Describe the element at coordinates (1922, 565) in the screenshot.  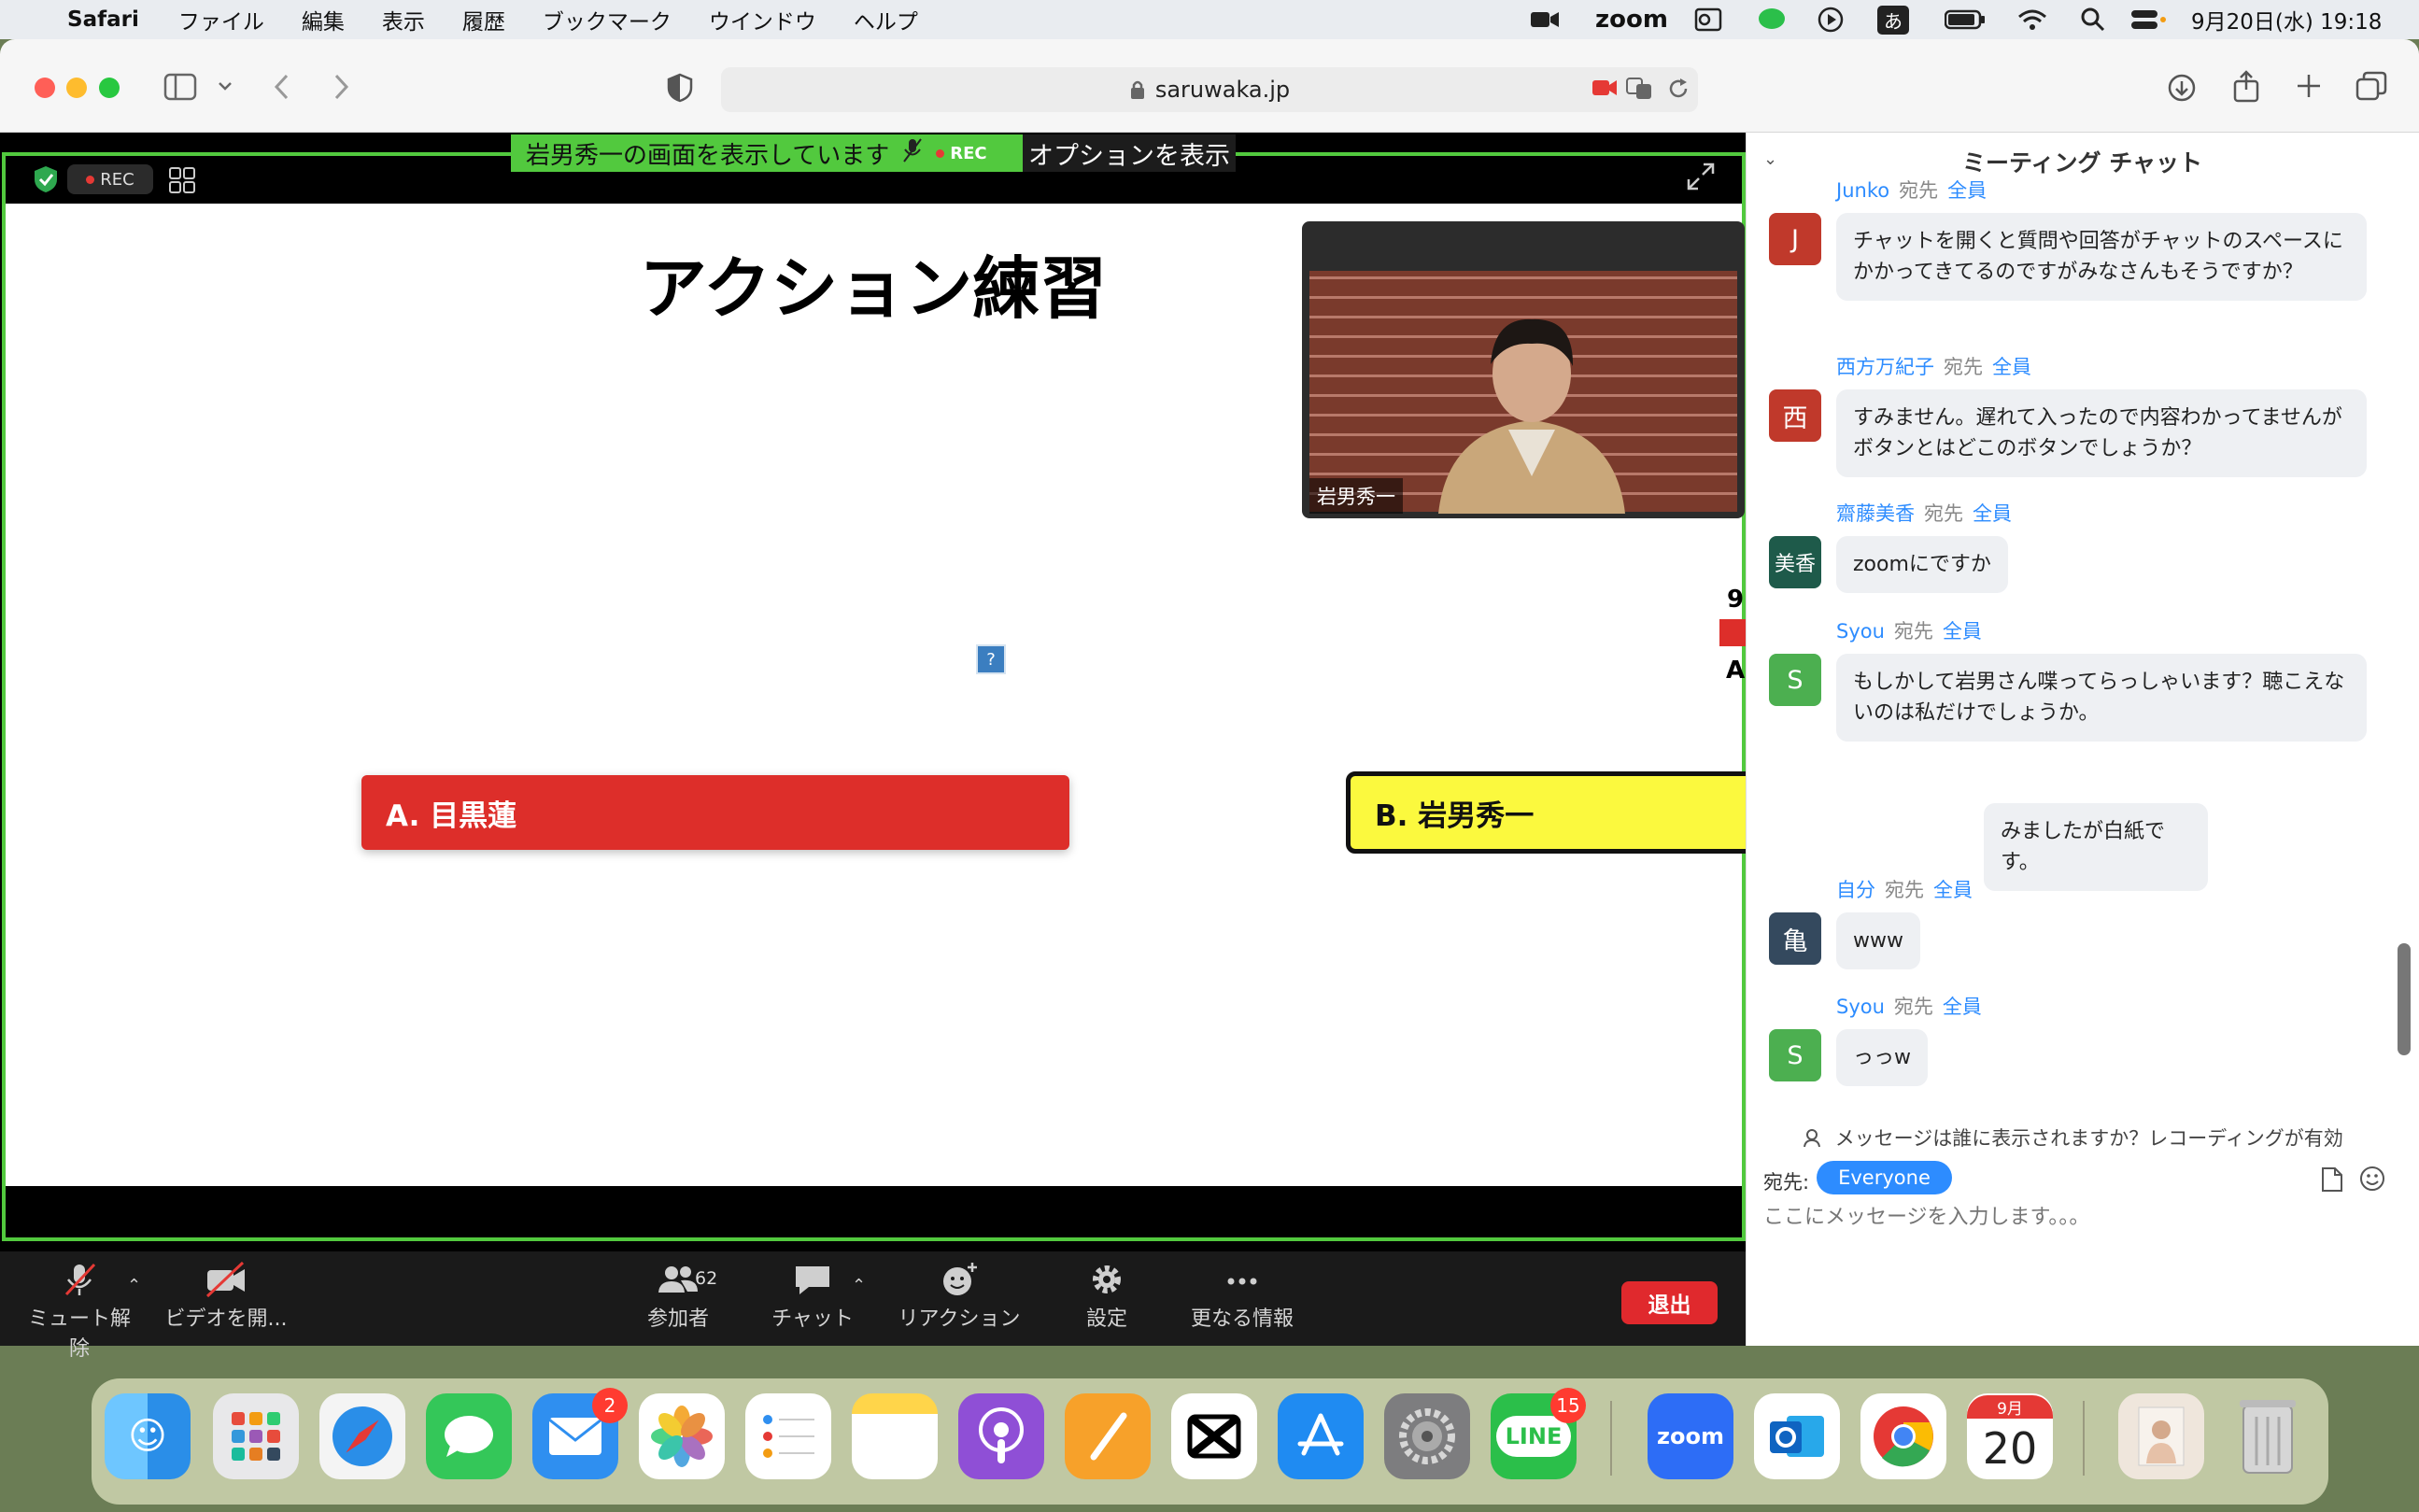
I see `chat-bubble: zoomにですか` at that location.